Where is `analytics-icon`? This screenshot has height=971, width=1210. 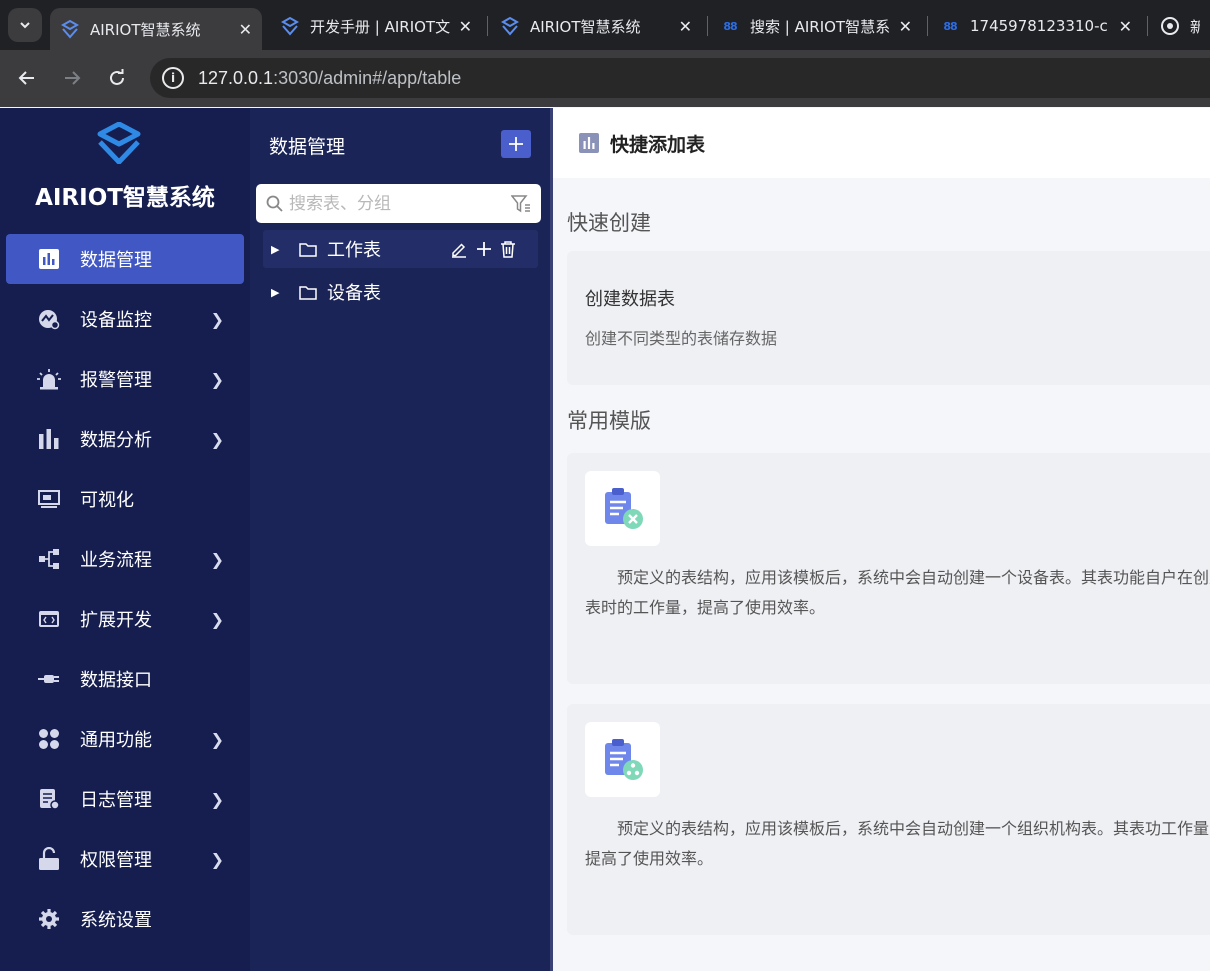 analytics-icon is located at coordinates (49, 439).